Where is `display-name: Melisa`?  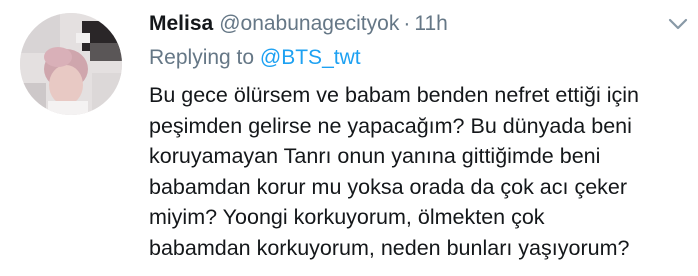
display-name: Melisa is located at coordinates (181, 23).